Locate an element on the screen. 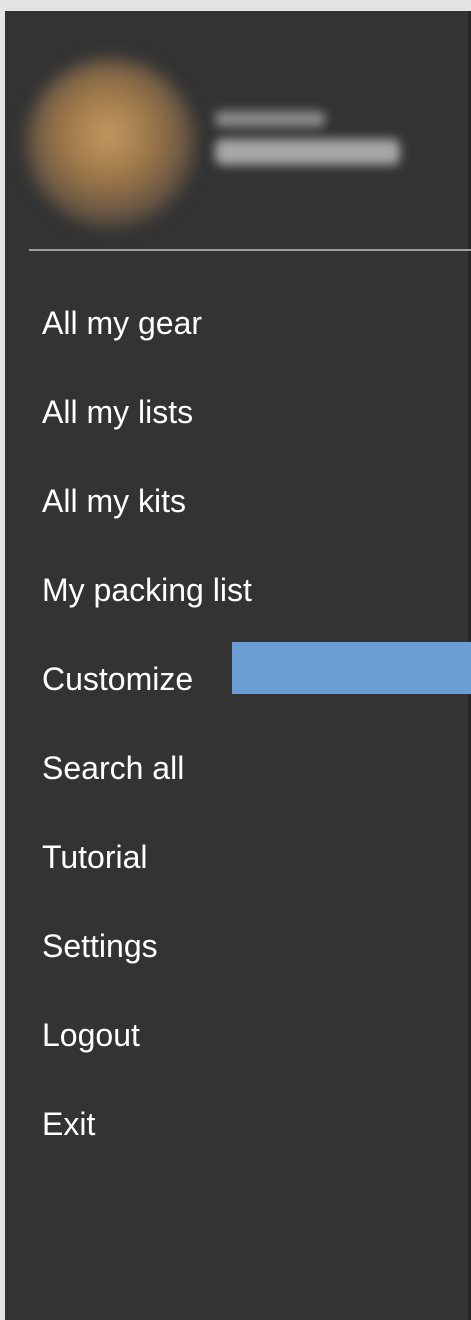 This screenshot has width=471, height=1320. menu-item-all-my-lists: All my lists is located at coordinates (238, 412).